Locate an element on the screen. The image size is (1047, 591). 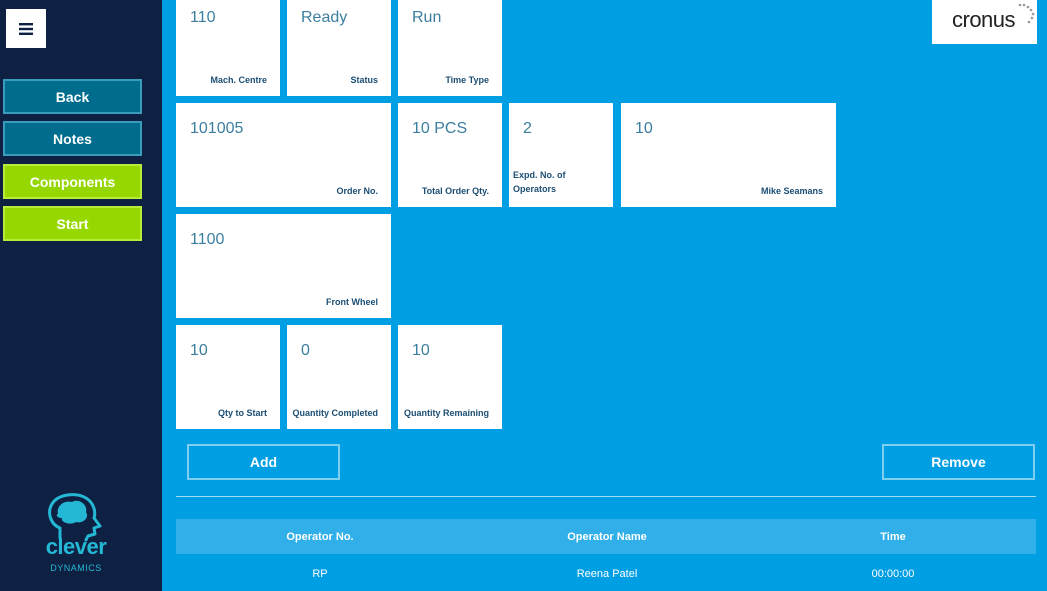
item-tile: 1100 Front Wheel is located at coordinates (283, 266).